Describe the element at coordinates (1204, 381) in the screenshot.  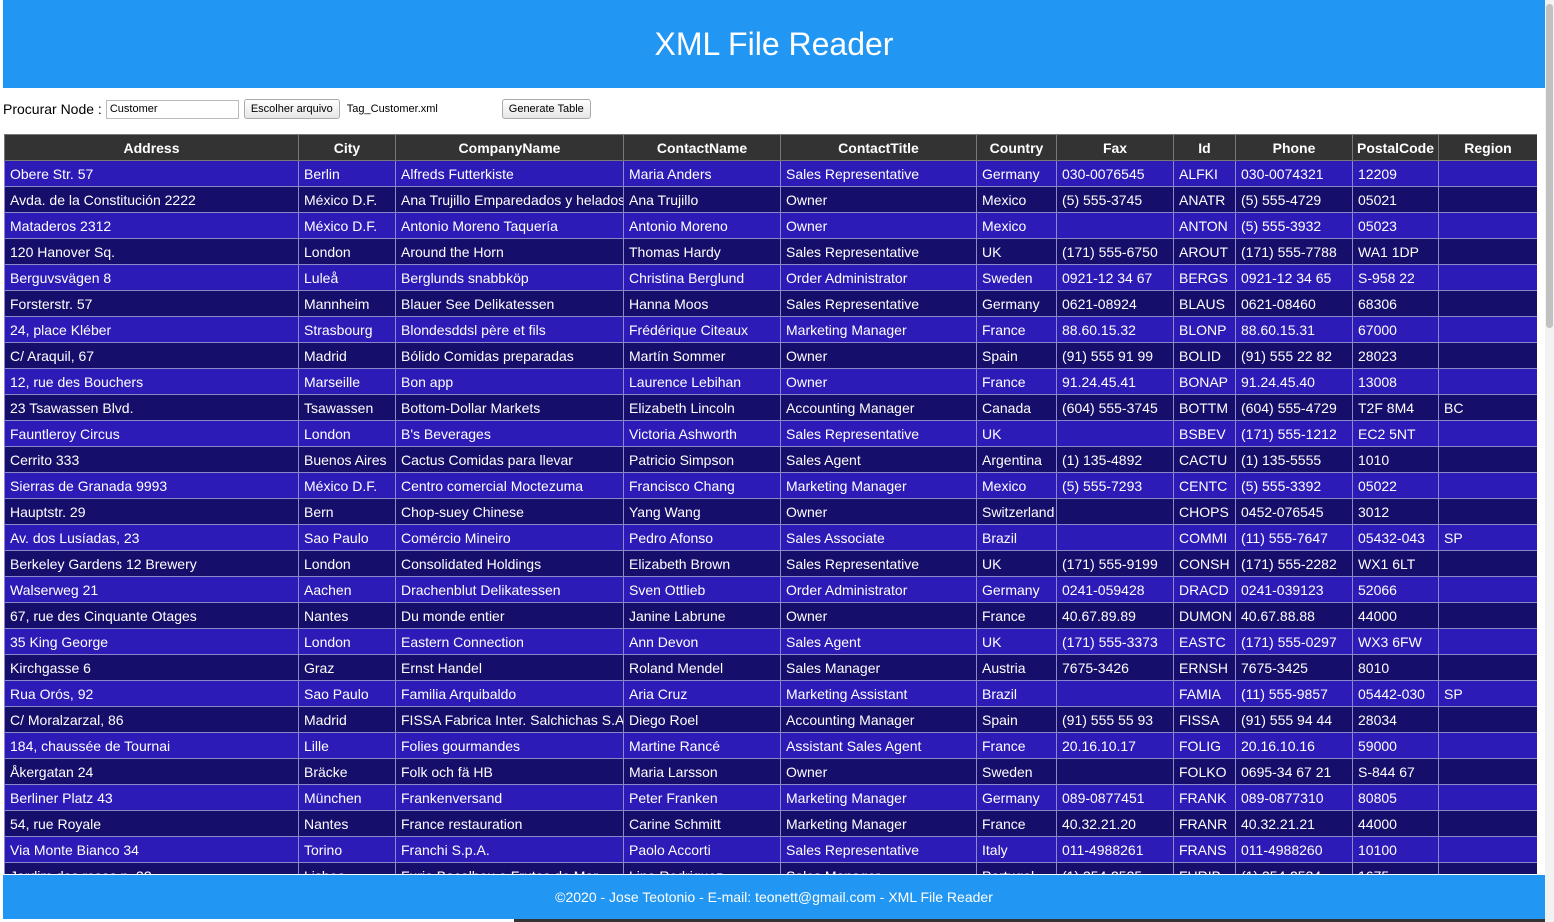
I see `table-cell-id: BONAP` at that location.